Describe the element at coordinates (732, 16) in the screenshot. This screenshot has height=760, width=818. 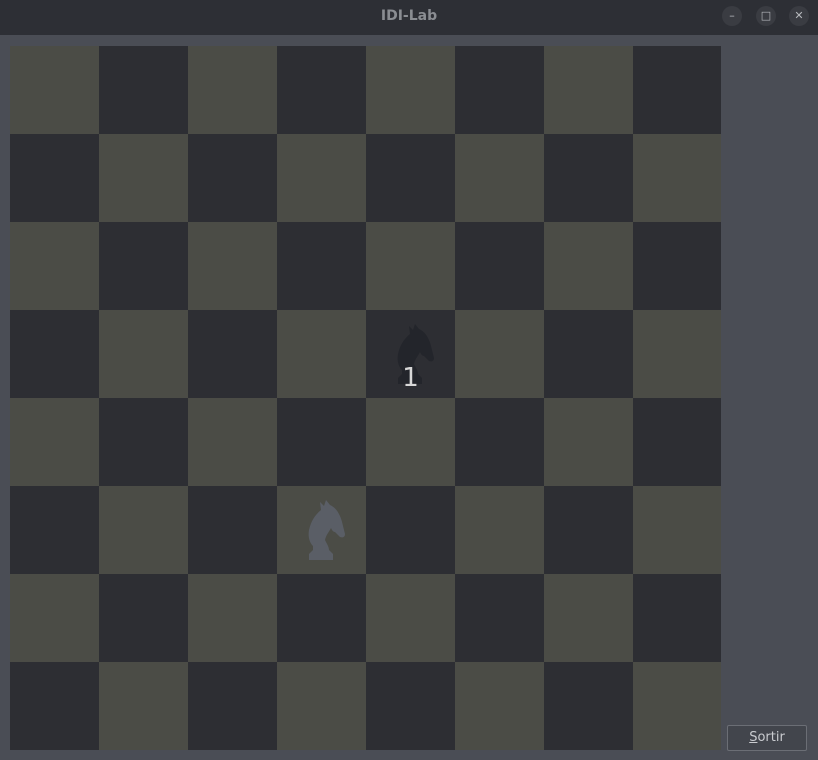
I see `minimize-icon: –` at that location.